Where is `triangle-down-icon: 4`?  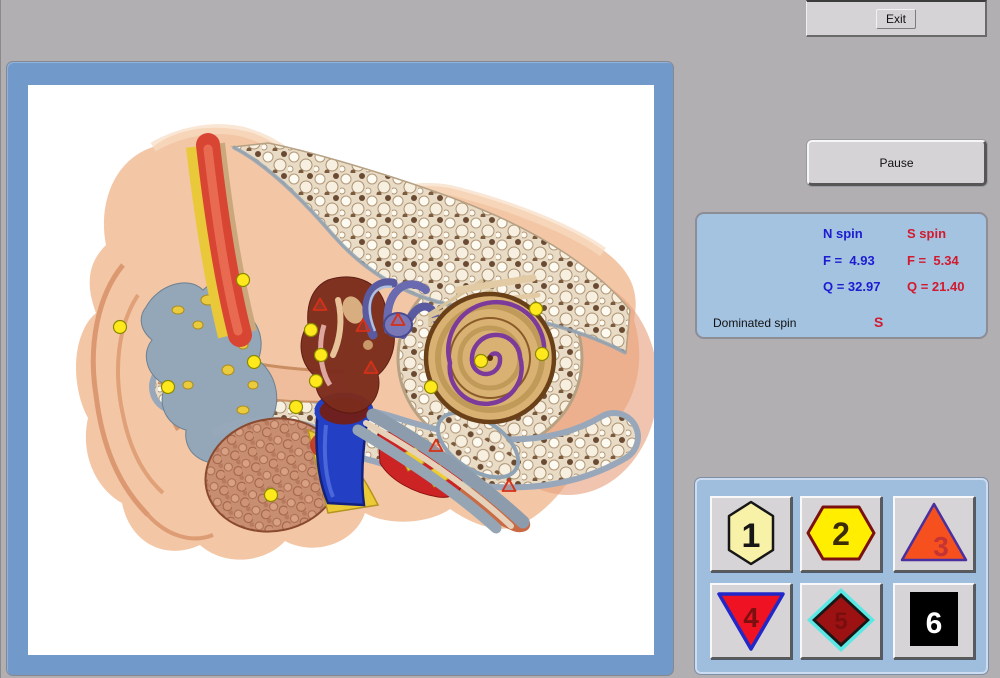 triangle-down-icon: 4 is located at coordinates (751, 621).